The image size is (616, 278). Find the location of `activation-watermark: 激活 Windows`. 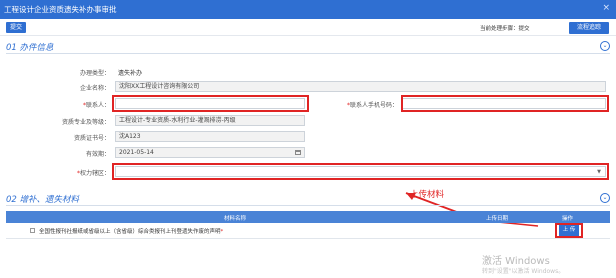

activation-watermark: 激活 Windows is located at coordinates (516, 261).